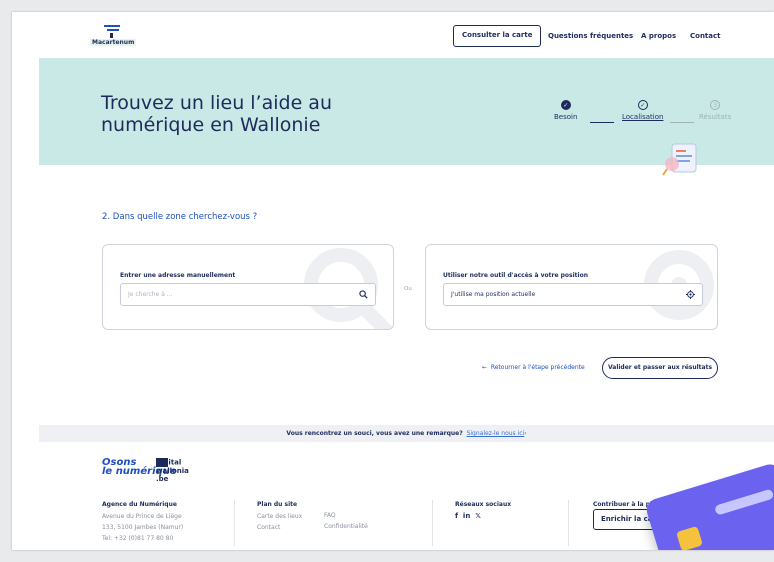 This screenshot has width=774, height=562. I want to click on footer-sitemap: Plan du site Carte des lieux Contact, so click(279, 516).